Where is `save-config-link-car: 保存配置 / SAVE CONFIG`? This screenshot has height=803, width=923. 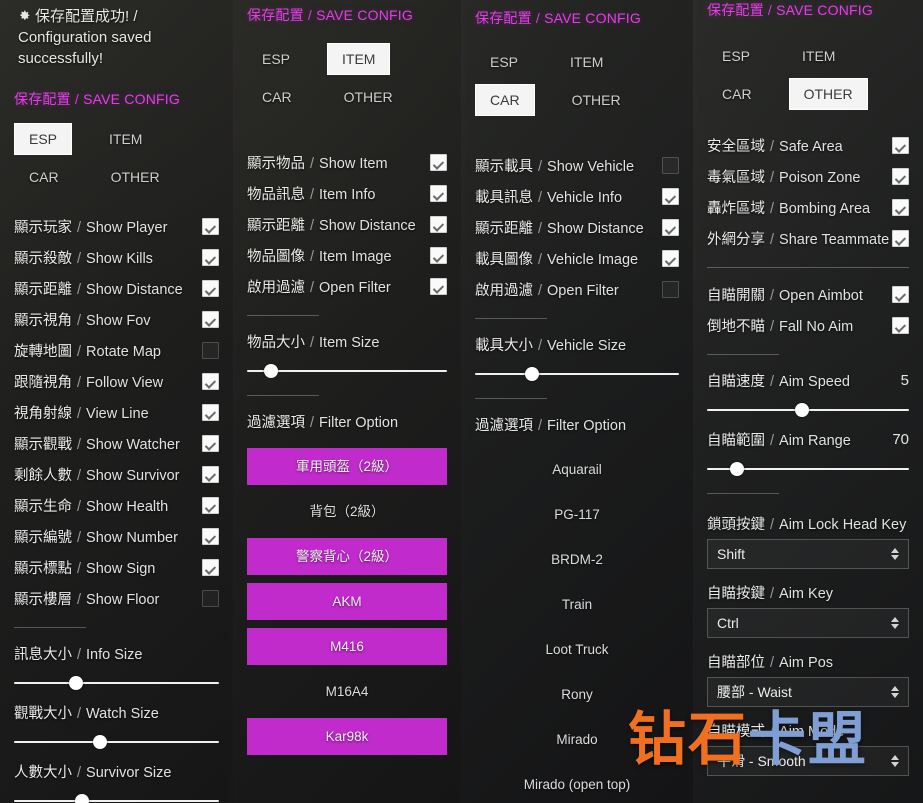
save-config-link-car: 保存配置 / SAVE CONFIG is located at coordinates (577, 18).